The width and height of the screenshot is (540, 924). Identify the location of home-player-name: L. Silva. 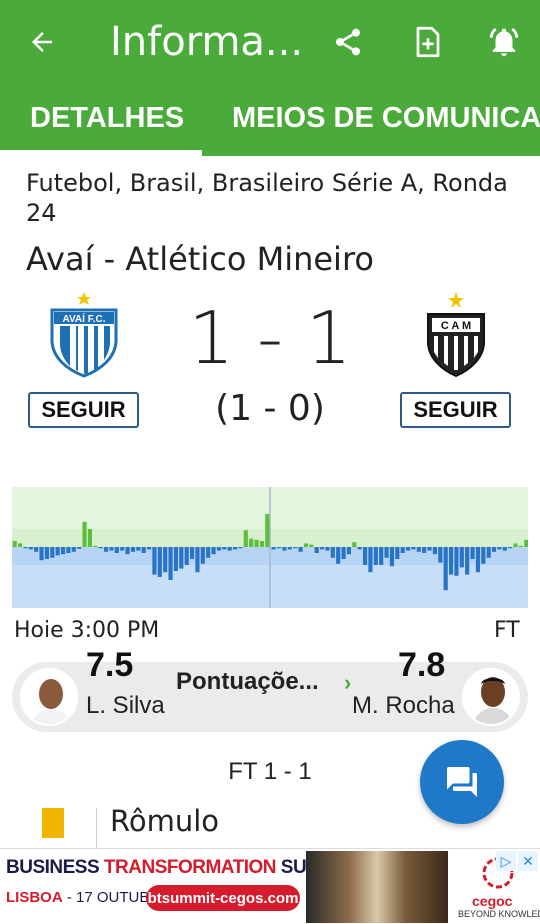
(125, 705).